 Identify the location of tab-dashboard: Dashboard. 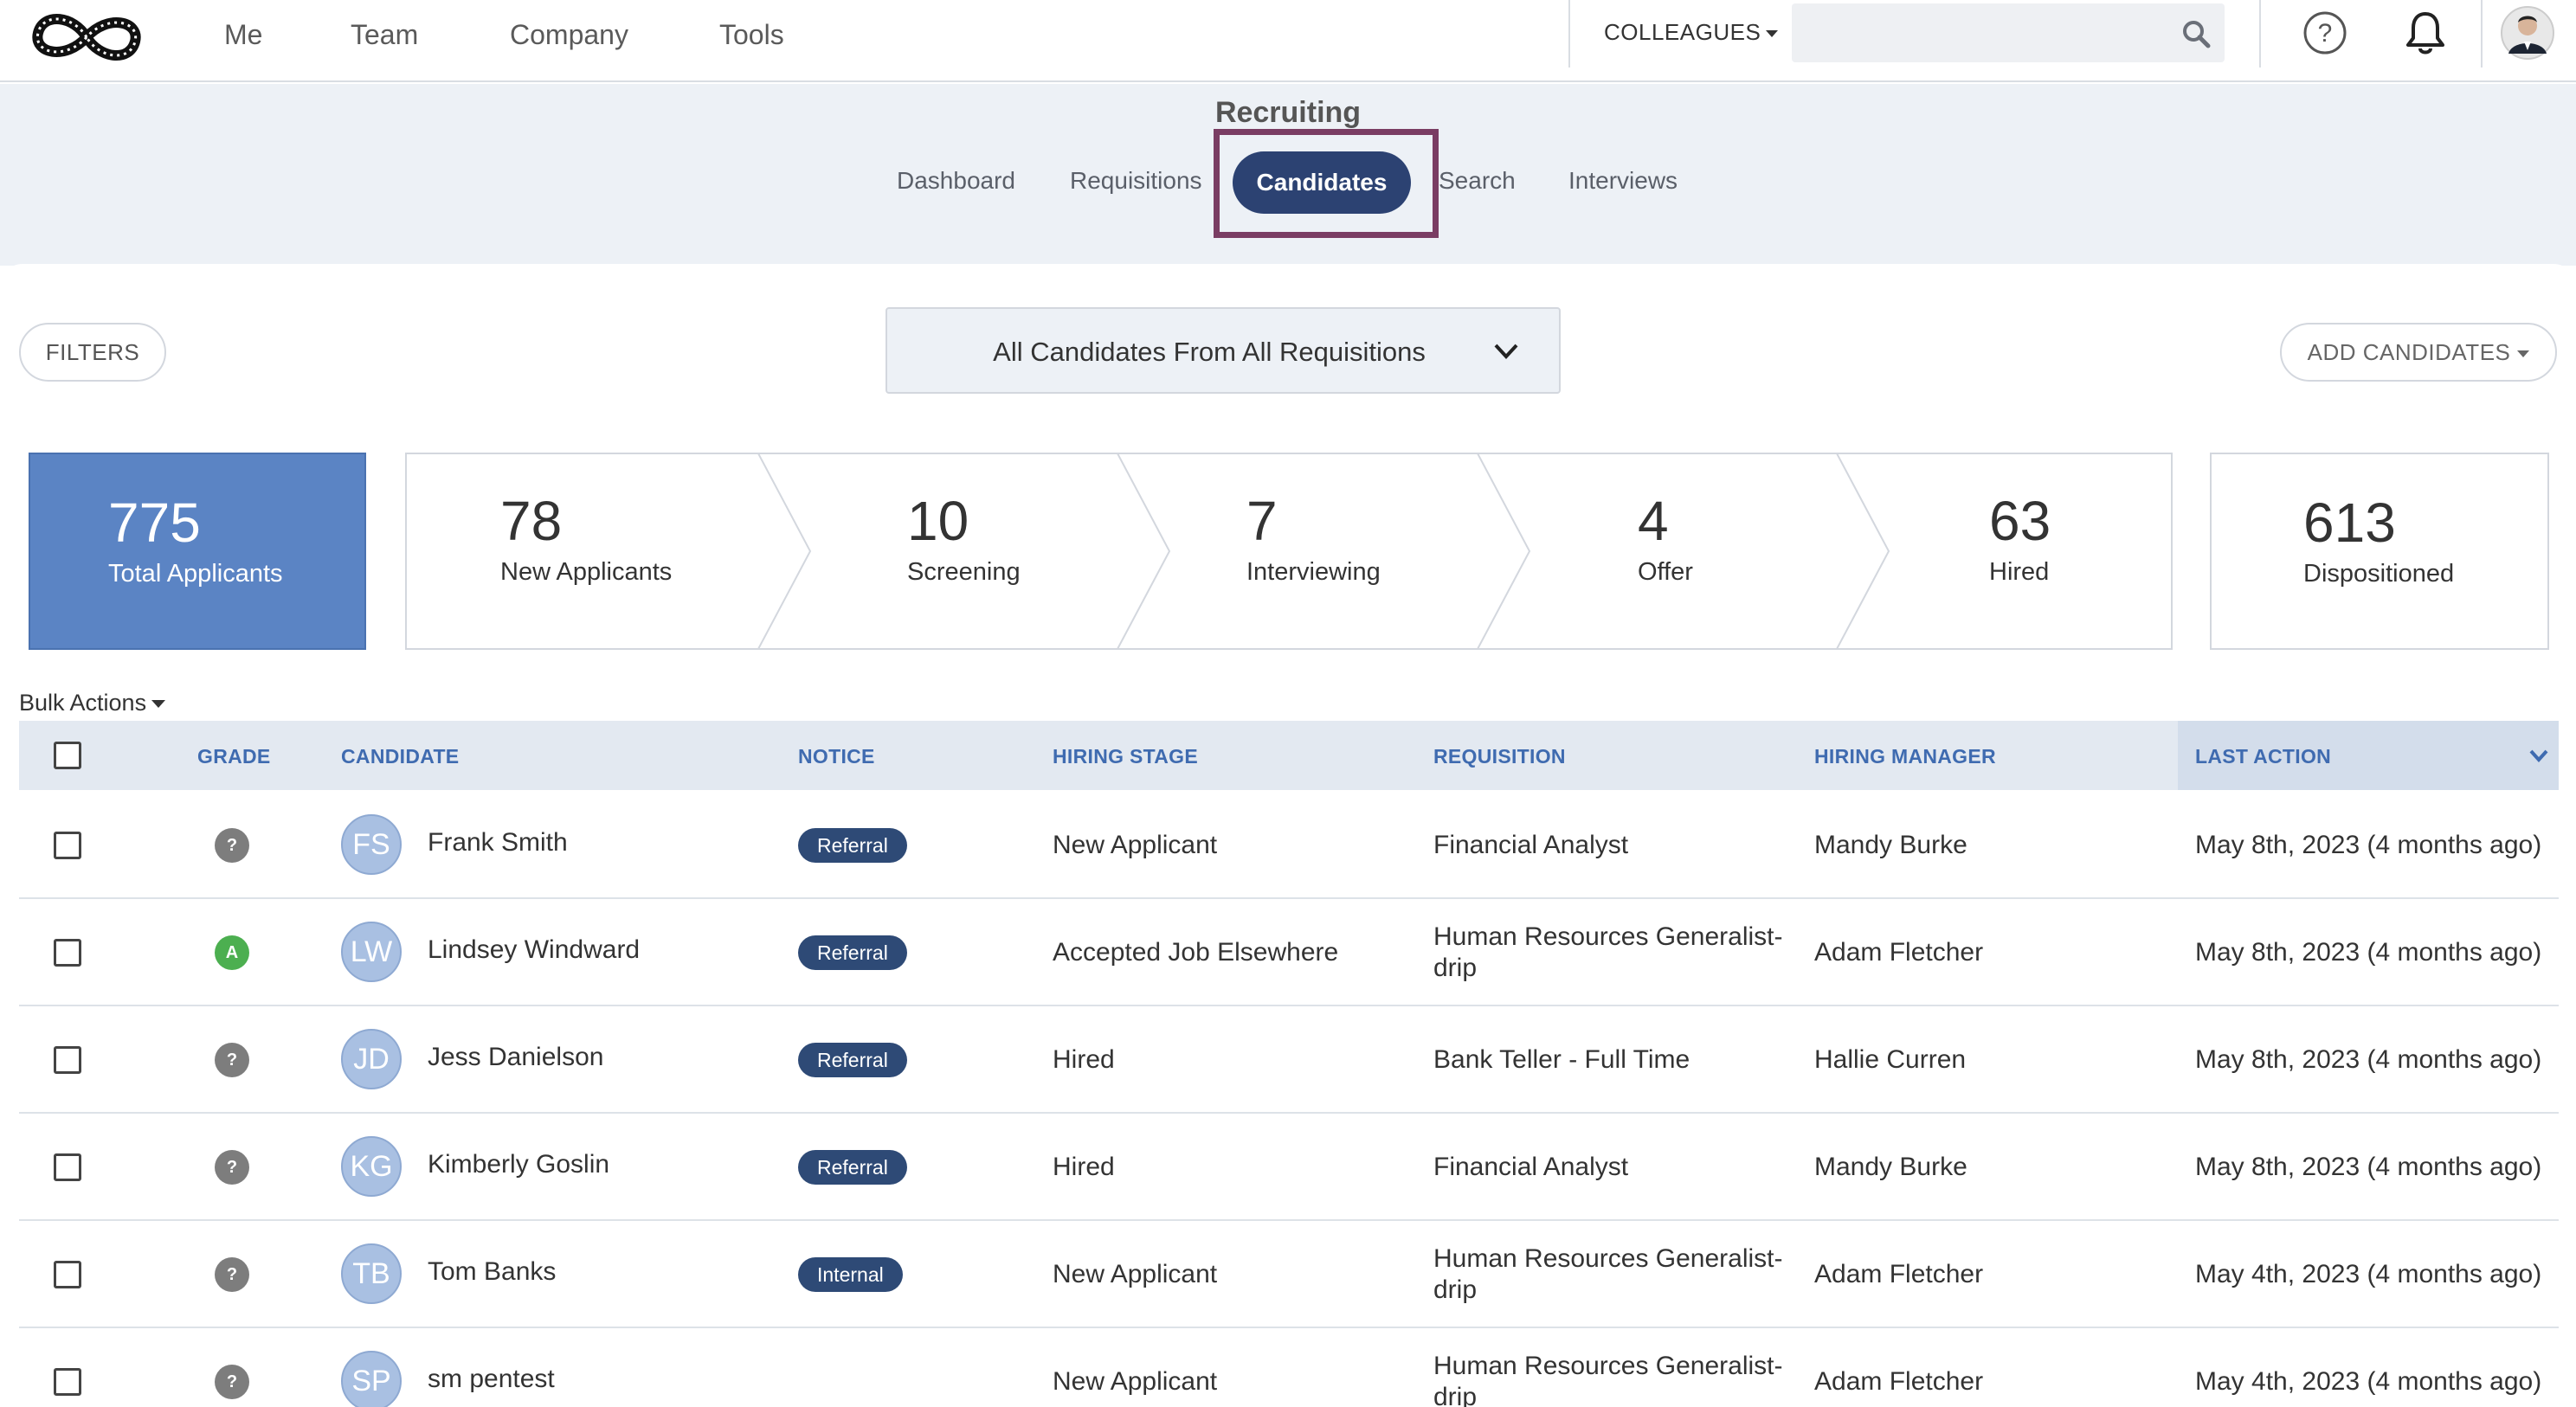
(956, 181).